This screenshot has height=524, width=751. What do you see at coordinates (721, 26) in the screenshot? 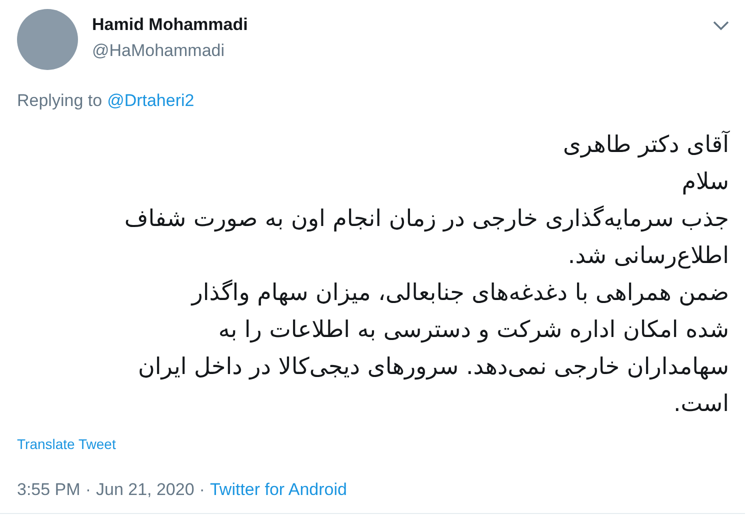
I see `chevron-down-icon` at bounding box center [721, 26].